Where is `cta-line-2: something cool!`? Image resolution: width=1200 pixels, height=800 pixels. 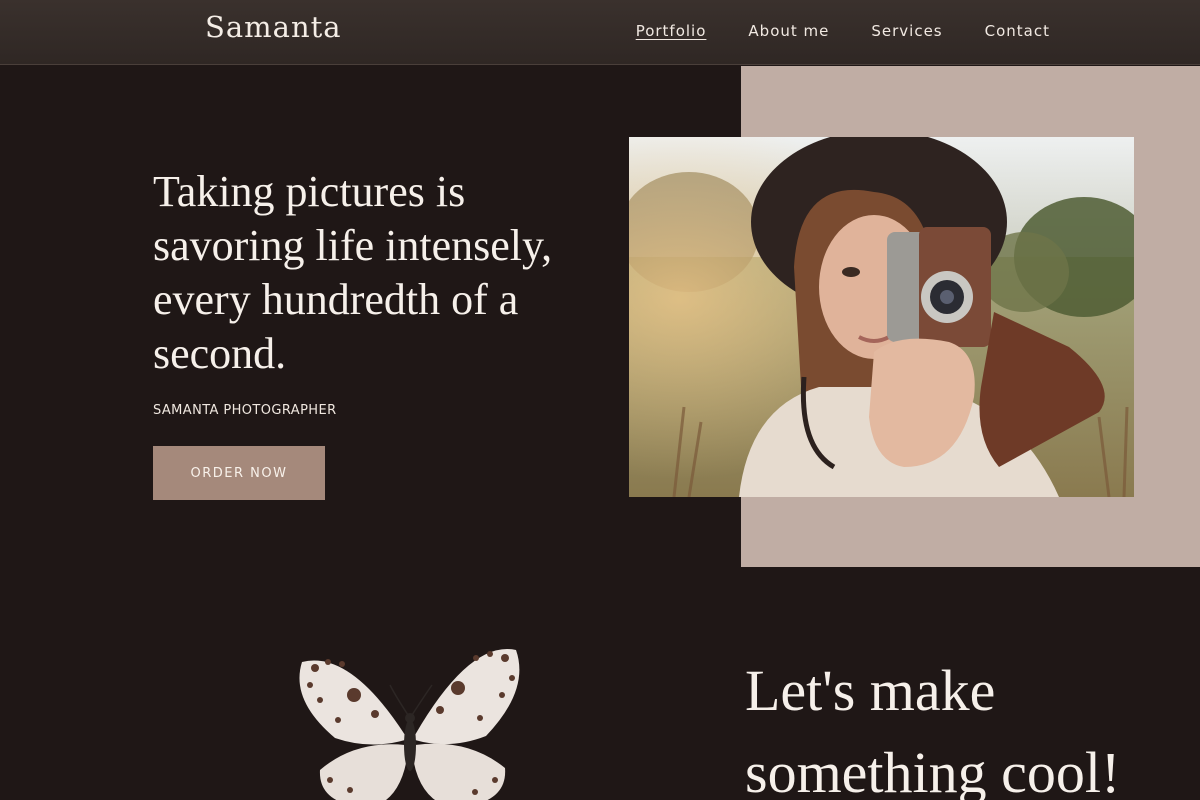
cta-line-2: something cool! is located at coordinates (933, 770).